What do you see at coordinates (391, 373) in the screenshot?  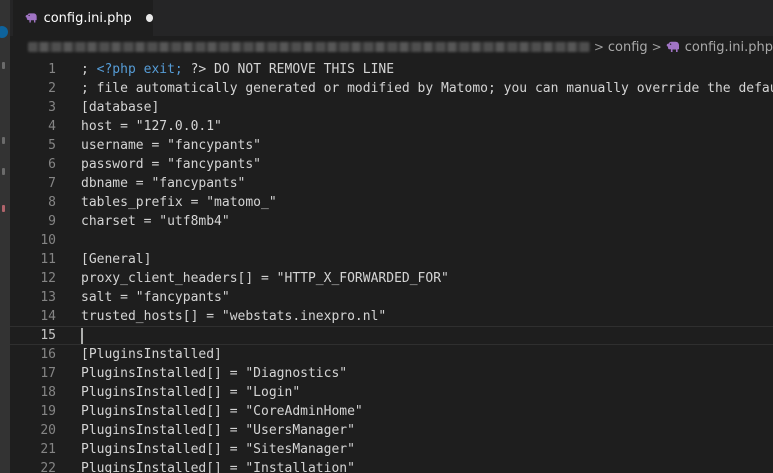 I see `code-line: 17 PluginsInstalled[] = "Diagnostics"` at bounding box center [391, 373].